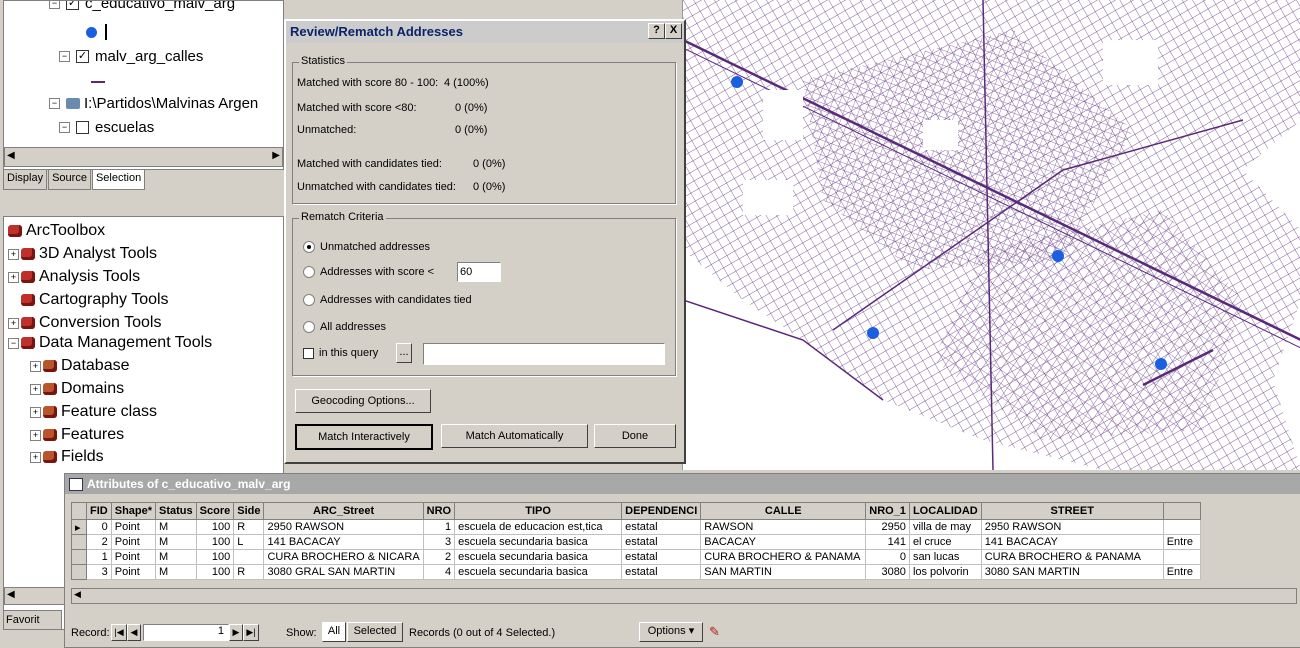  Describe the element at coordinates (671, 632) in the screenshot. I see `options-button: Options ▾` at that location.